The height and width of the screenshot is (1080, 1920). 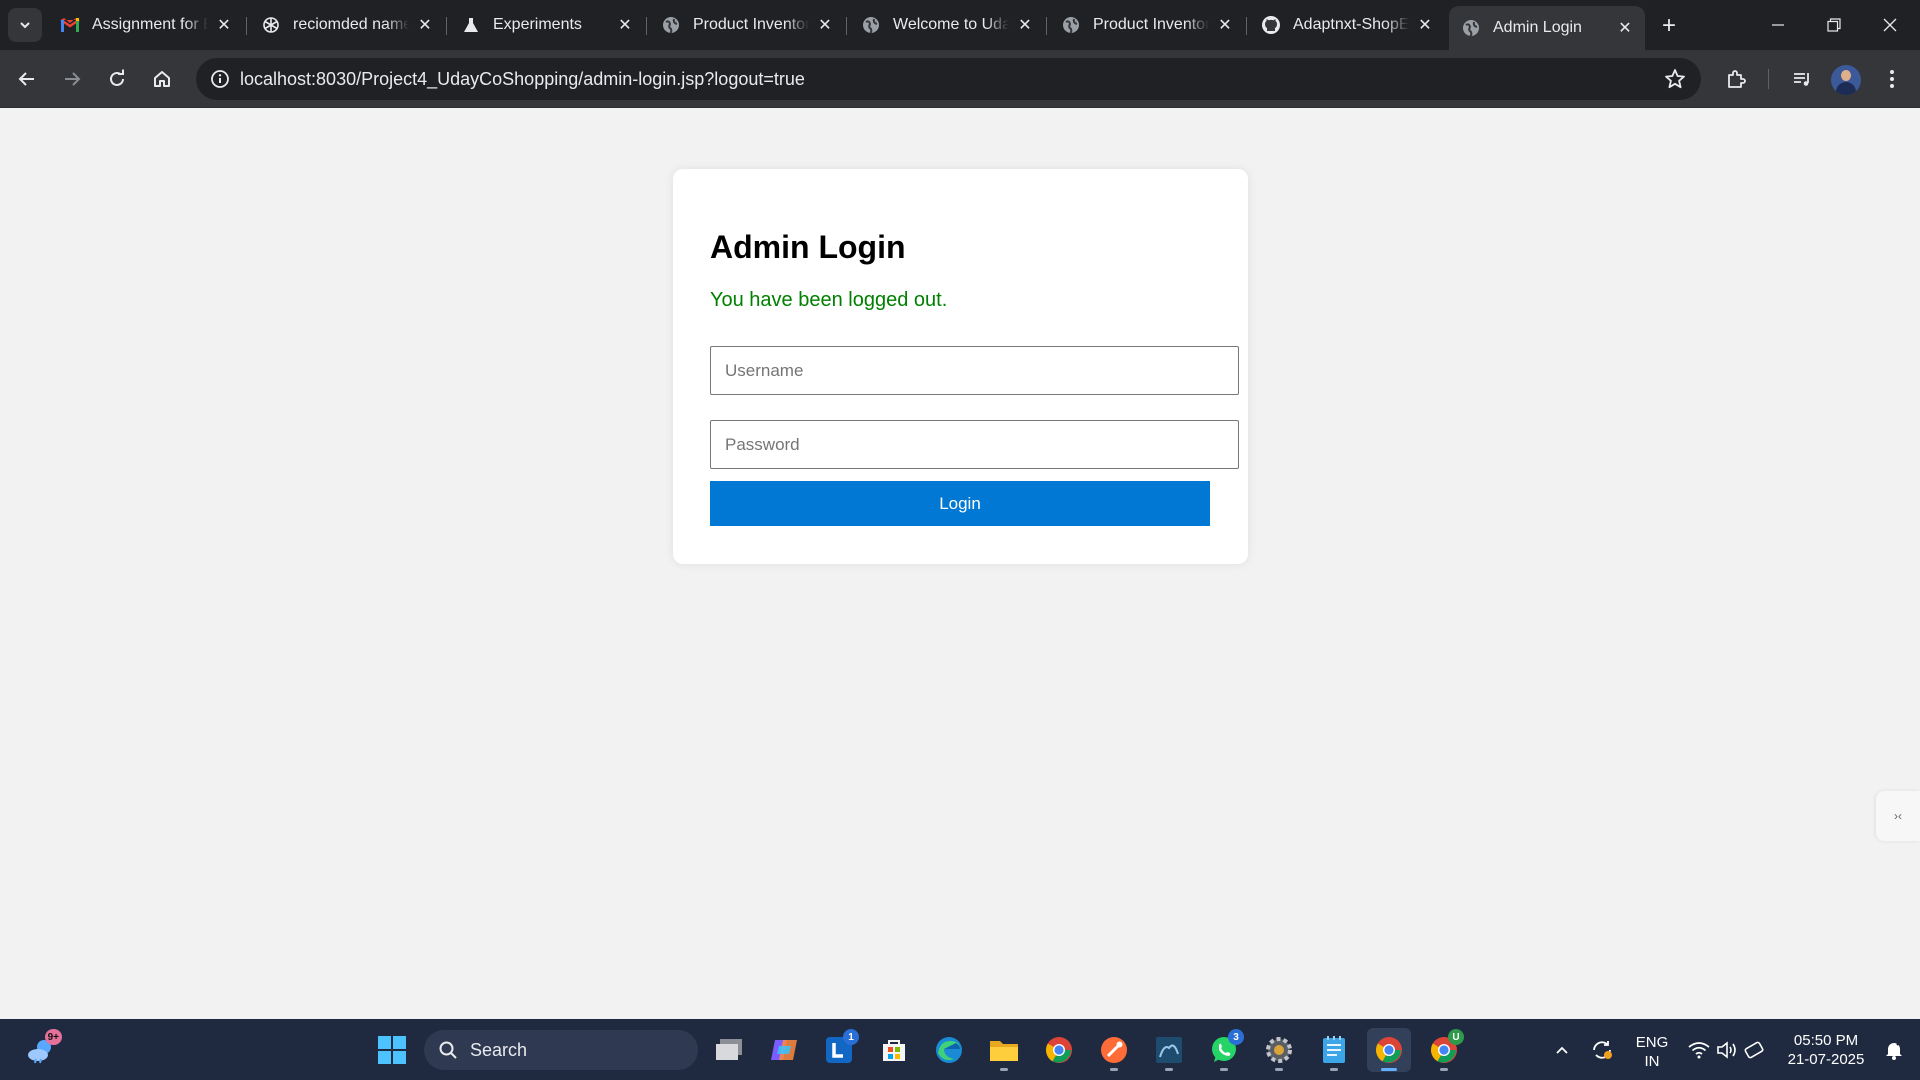 What do you see at coordinates (392, 1050) in the screenshot?
I see `start-button` at bounding box center [392, 1050].